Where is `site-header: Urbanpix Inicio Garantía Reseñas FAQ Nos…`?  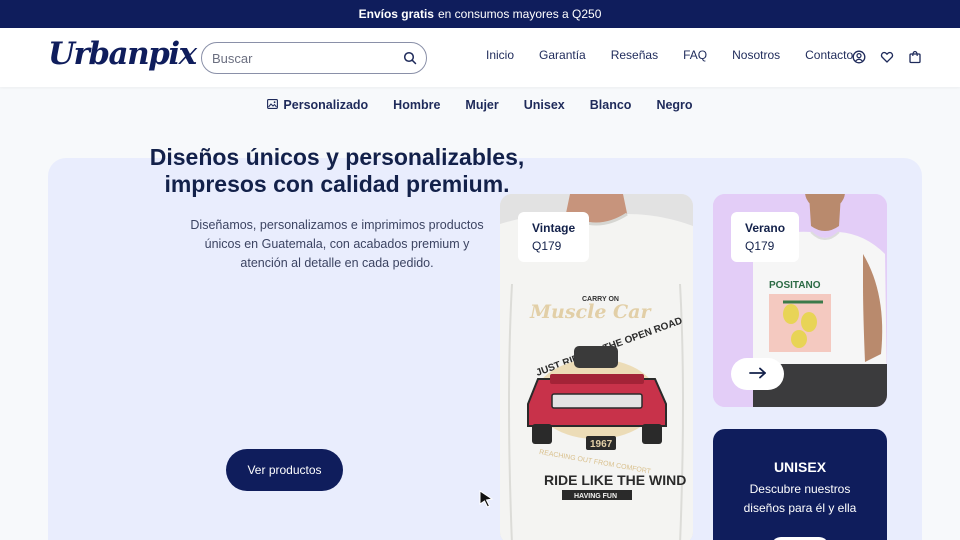 site-header: Urbanpix Inicio Garantía Reseñas FAQ Nos… is located at coordinates (480, 57).